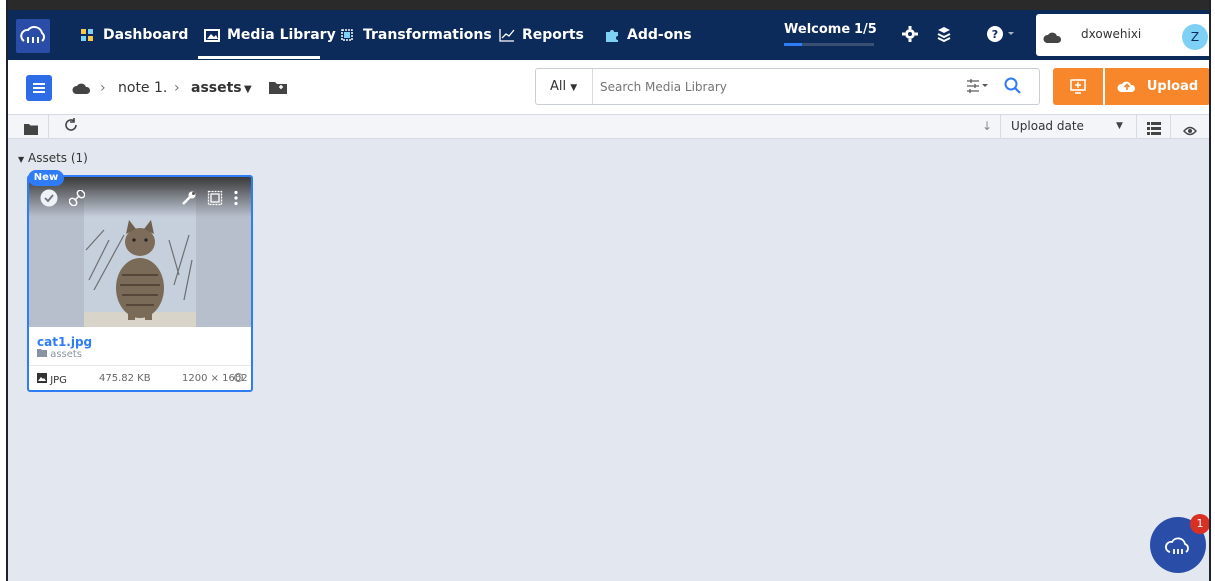  Describe the element at coordinates (1119, 126) in the screenshot. I see `sort-chevron-down-icon: ▼` at that location.